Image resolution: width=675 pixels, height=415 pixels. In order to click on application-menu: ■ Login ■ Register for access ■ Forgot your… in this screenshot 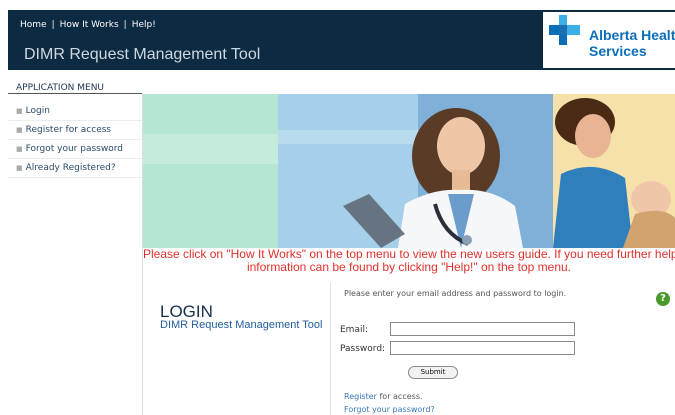, I will do `click(75, 140)`.